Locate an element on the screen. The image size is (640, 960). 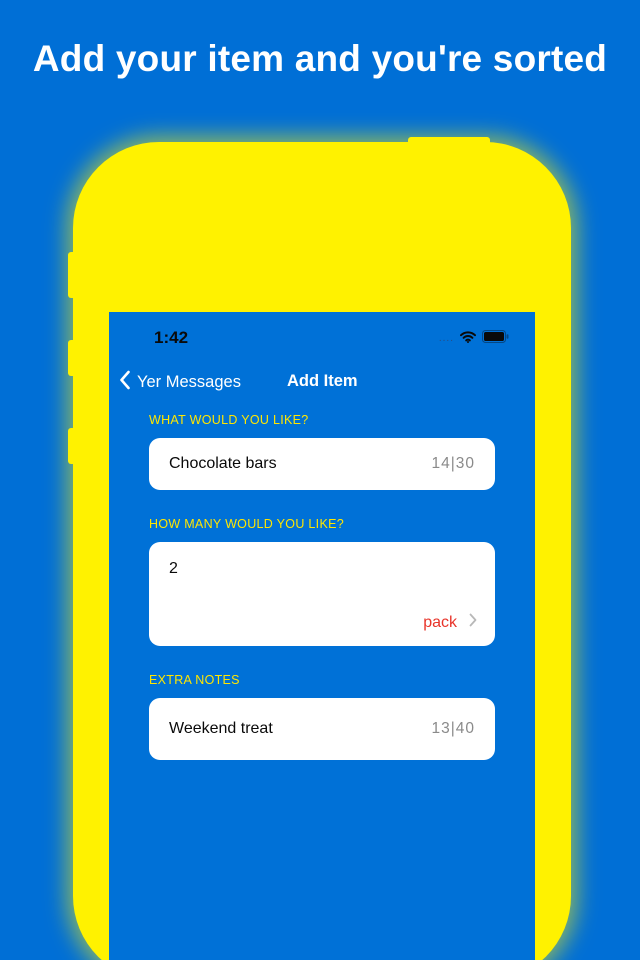
battery-icon is located at coordinates (495, 339).